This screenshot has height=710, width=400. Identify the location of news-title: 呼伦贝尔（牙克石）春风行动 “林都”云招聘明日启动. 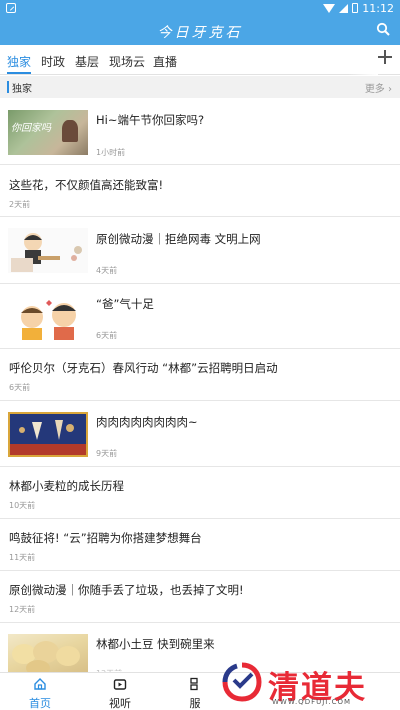
(143, 368).